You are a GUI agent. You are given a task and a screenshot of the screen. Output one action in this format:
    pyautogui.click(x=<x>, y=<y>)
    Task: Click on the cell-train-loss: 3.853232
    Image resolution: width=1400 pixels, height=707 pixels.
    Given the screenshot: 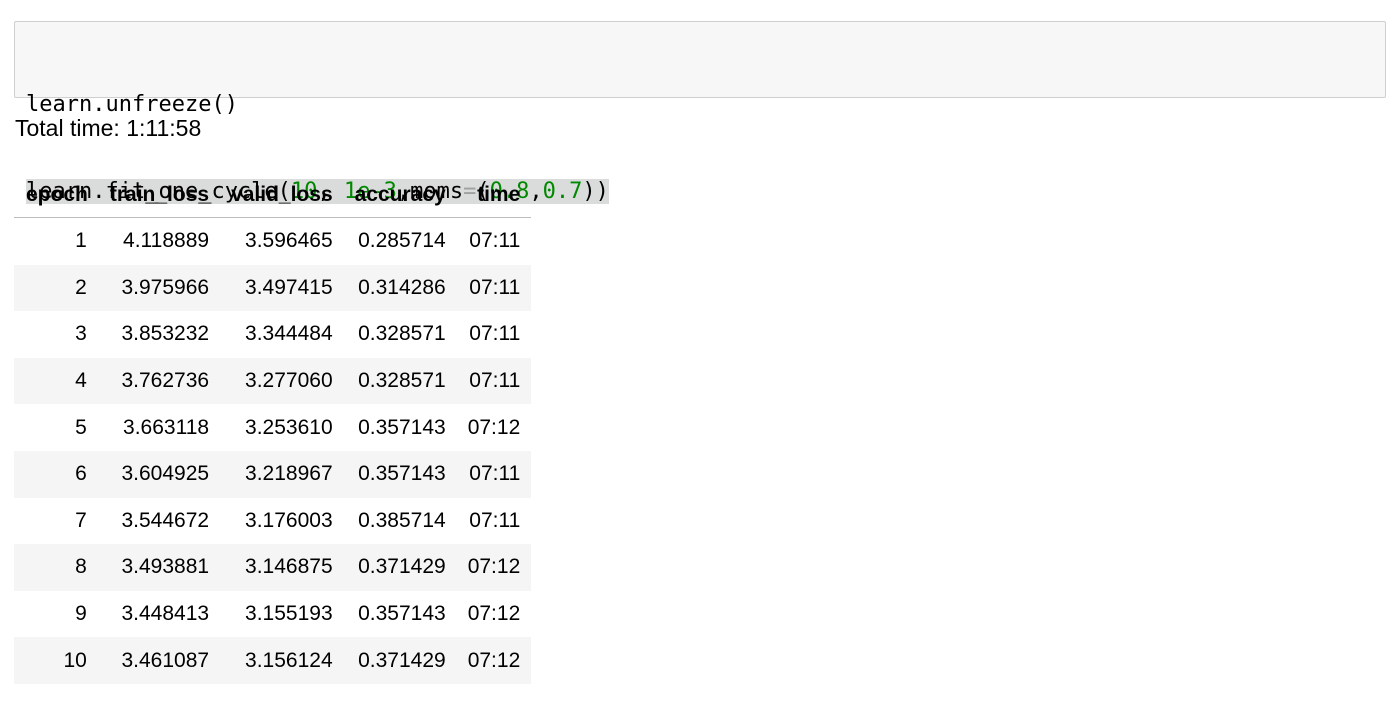 What is the action you would take?
    pyautogui.click(x=165, y=334)
    